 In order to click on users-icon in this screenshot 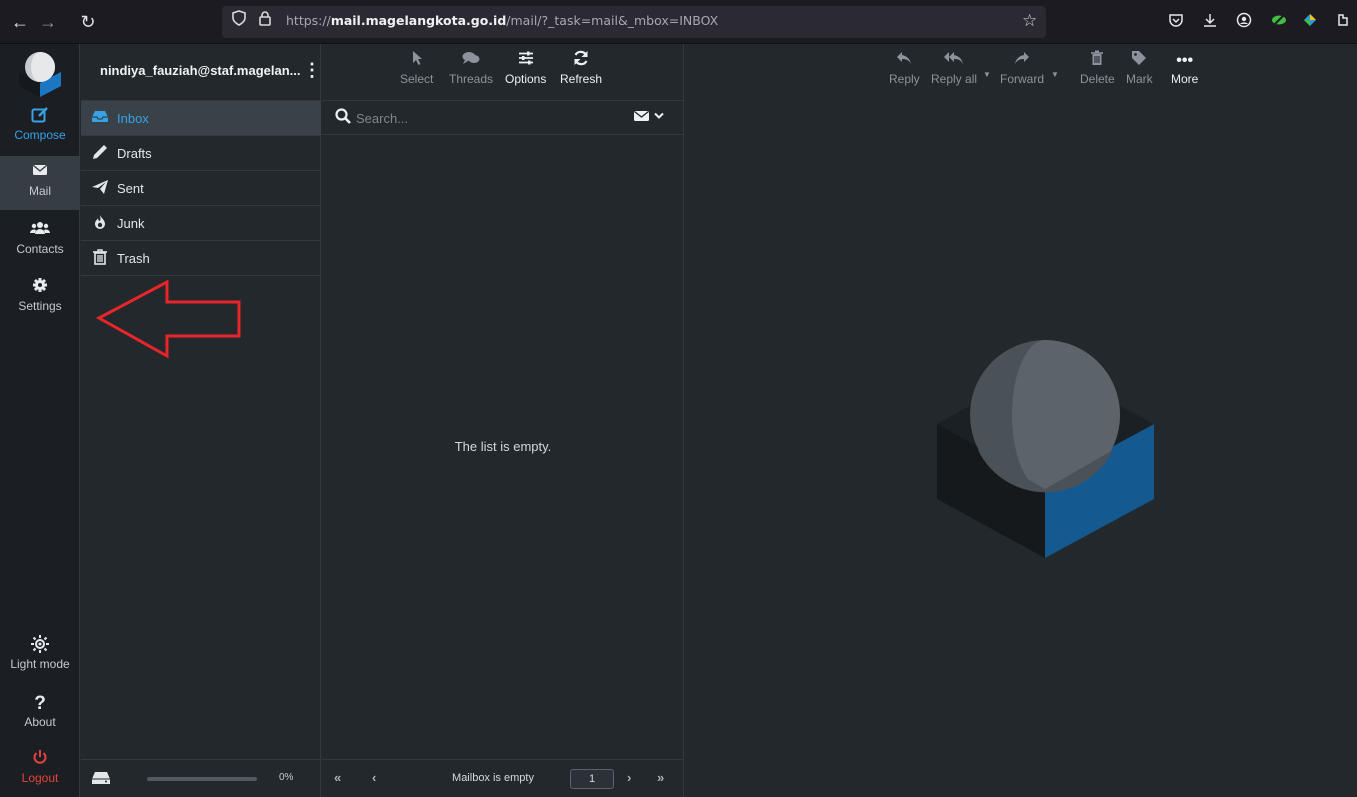, I will do `click(40, 231)`.